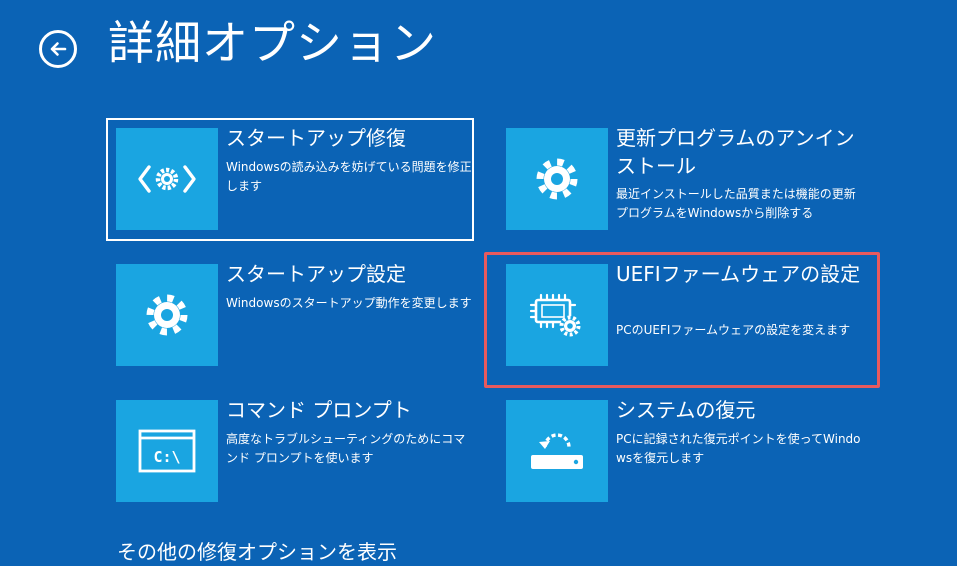 This screenshot has height=566, width=957. I want to click on tile-title: スタートアップ設定, so click(316, 274).